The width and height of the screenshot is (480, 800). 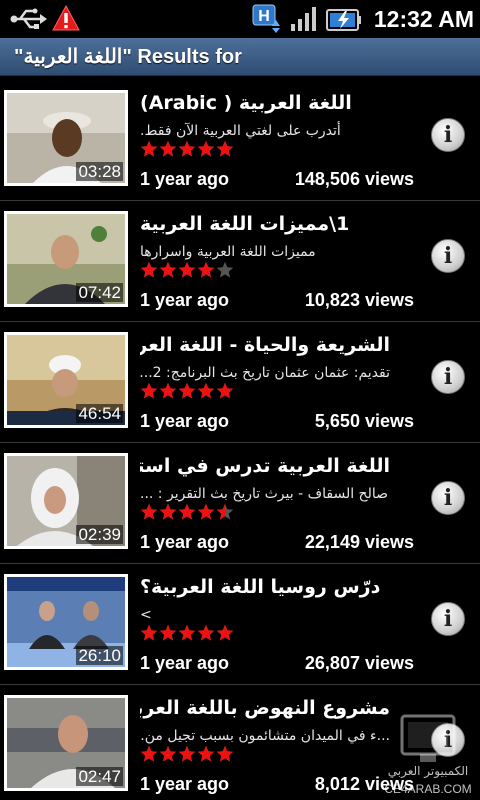 I want to click on video-thumbnail: 02:47, so click(x=66, y=743).